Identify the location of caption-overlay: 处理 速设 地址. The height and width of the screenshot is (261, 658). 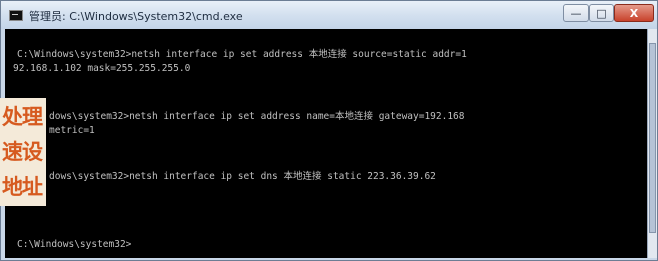
(23, 152).